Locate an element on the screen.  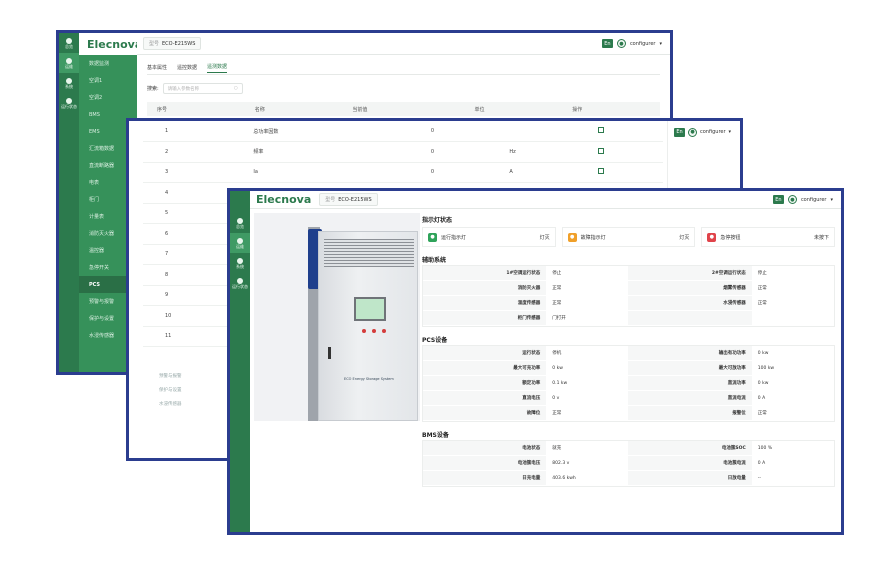
field-label: 电池簇电压 is located at coordinates (529, 463).